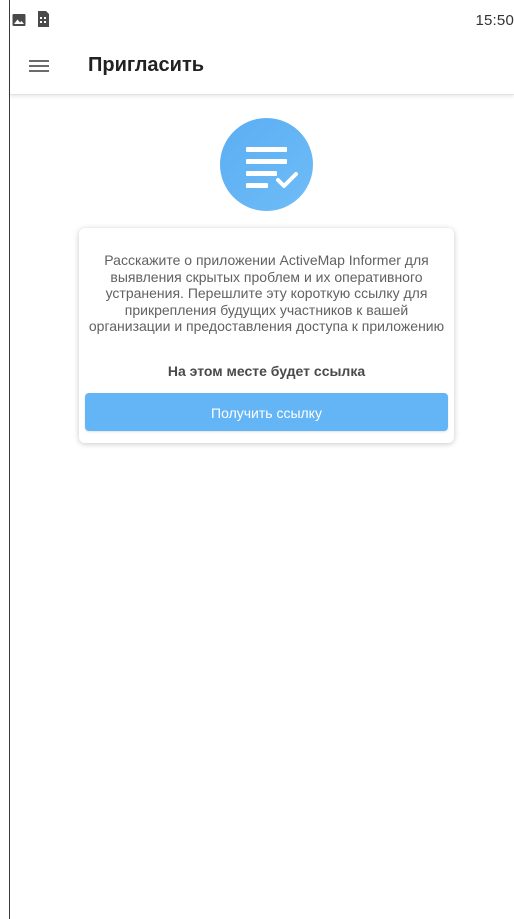 This screenshot has width=514, height=919. What do you see at coordinates (266, 371) in the screenshot?
I see `invite-link-text: На этом месте будет ссылка` at bounding box center [266, 371].